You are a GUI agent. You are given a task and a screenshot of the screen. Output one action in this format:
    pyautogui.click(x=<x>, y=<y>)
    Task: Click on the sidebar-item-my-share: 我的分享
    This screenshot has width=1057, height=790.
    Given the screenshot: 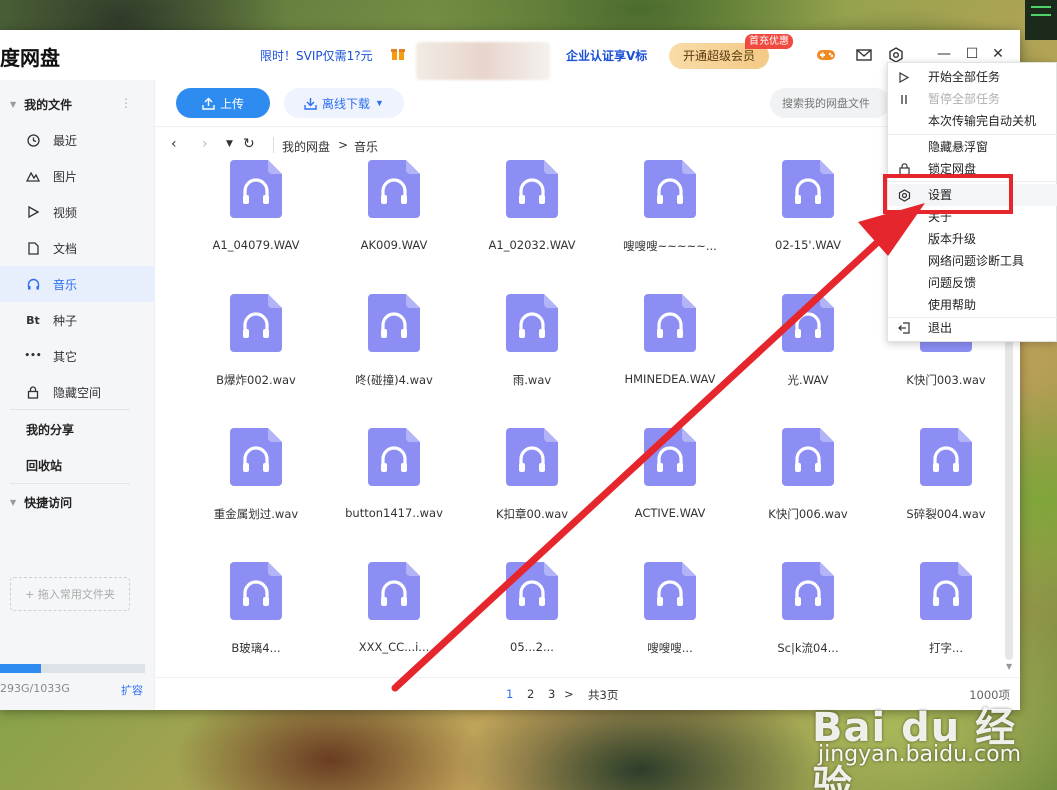 What is the action you would take?
    pyautogui.click(x=50, y=429)
    